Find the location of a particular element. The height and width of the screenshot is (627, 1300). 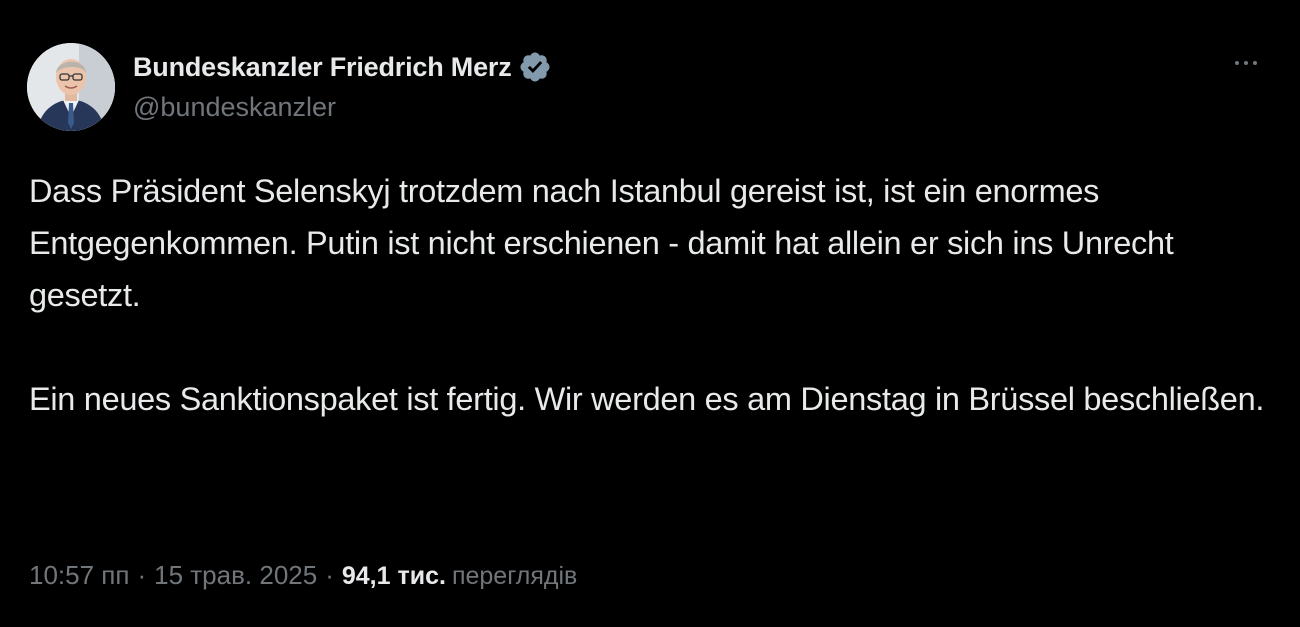

more-horizontal-icon is located at coordinates (1246, 63).